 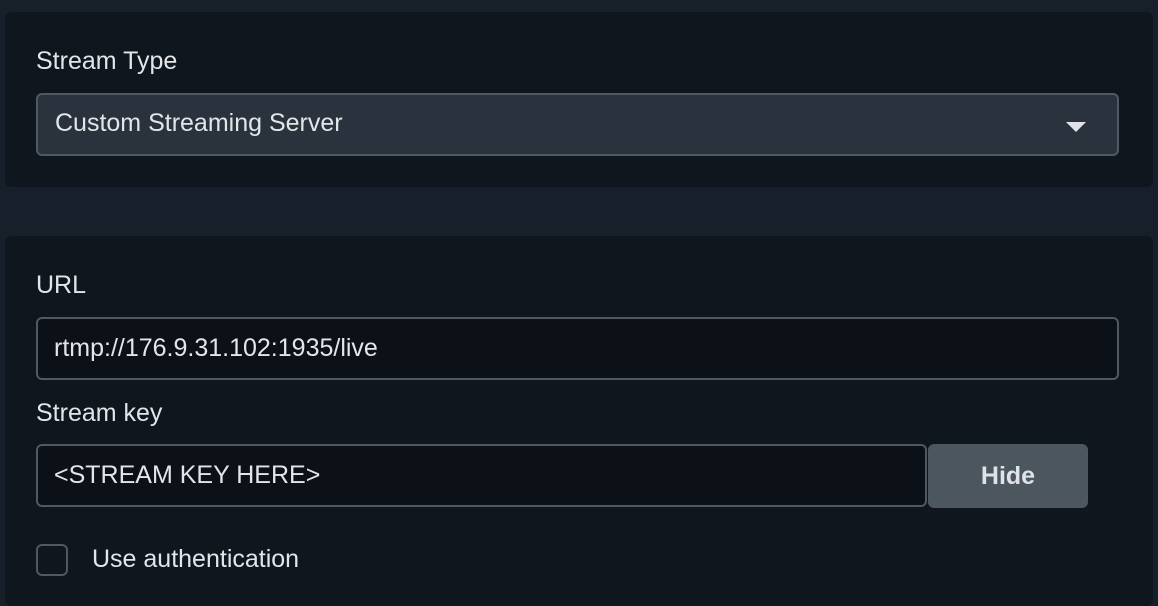 What do you see at coordinates (577, 348) in the screenshot?
I see `url-input: rtmp://176.9.31.102:1935/live` at bounding box center [577, 348].